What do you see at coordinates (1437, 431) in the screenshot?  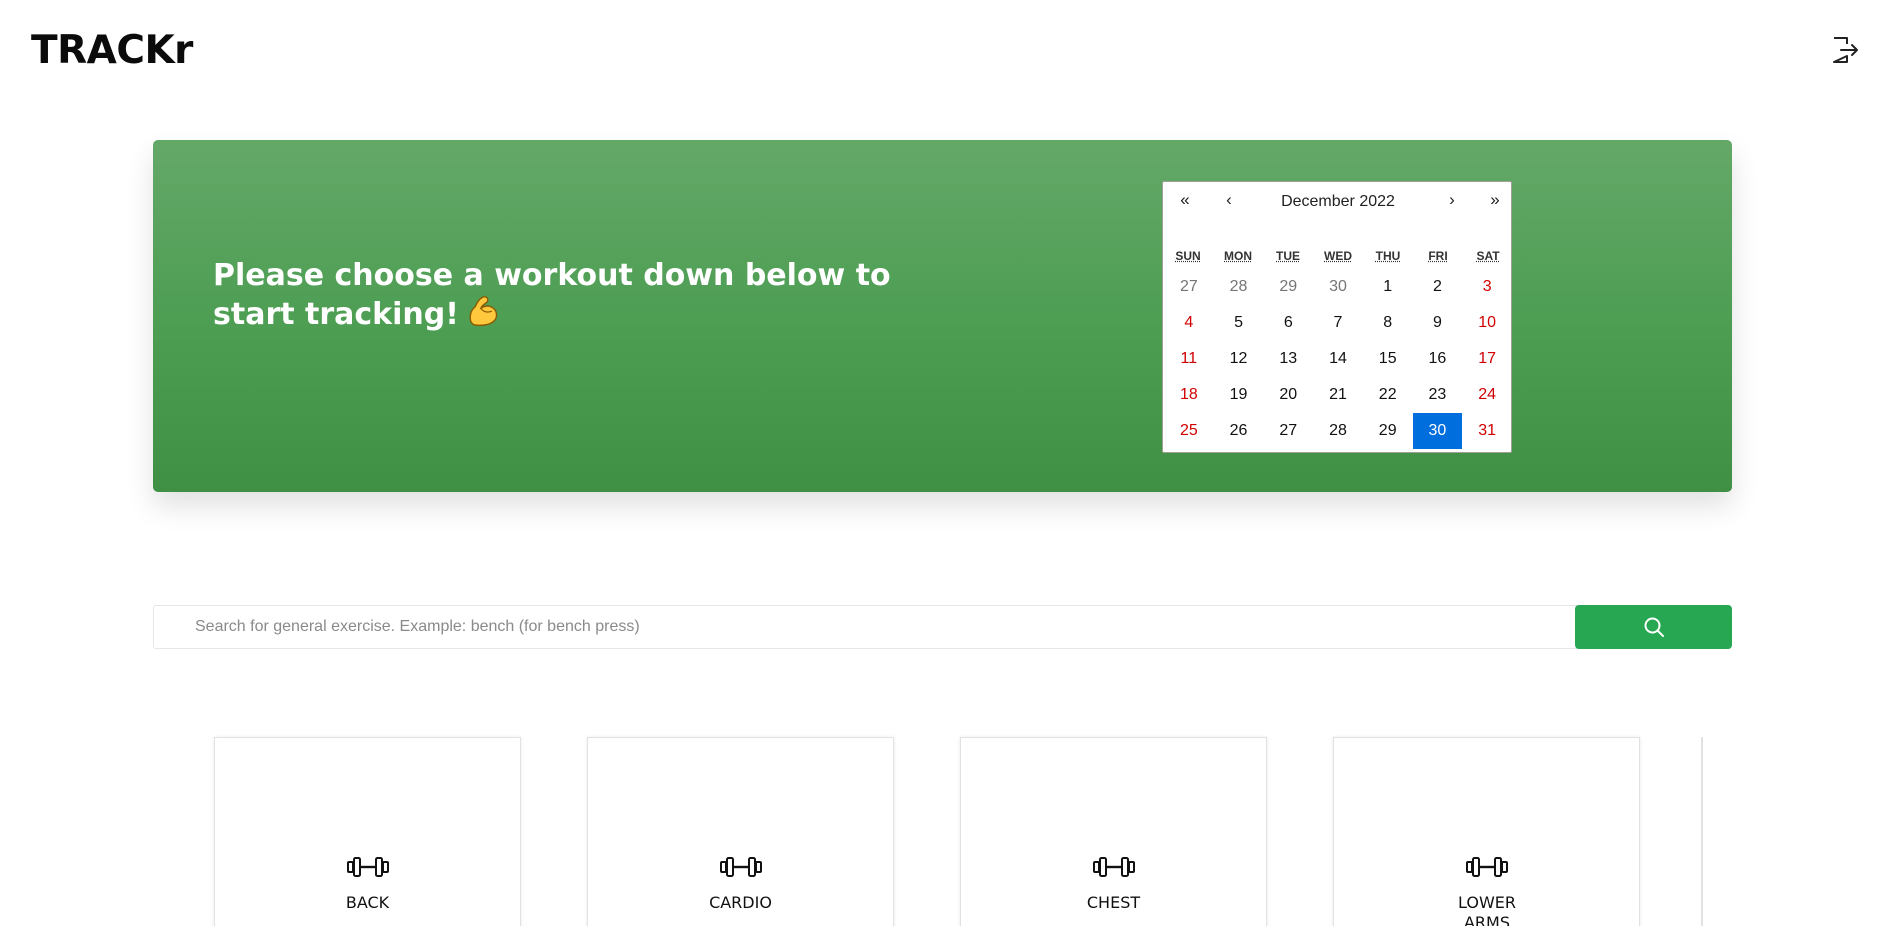 I see `calendar-day-selected: 30` at bounding box center [1437, 431].